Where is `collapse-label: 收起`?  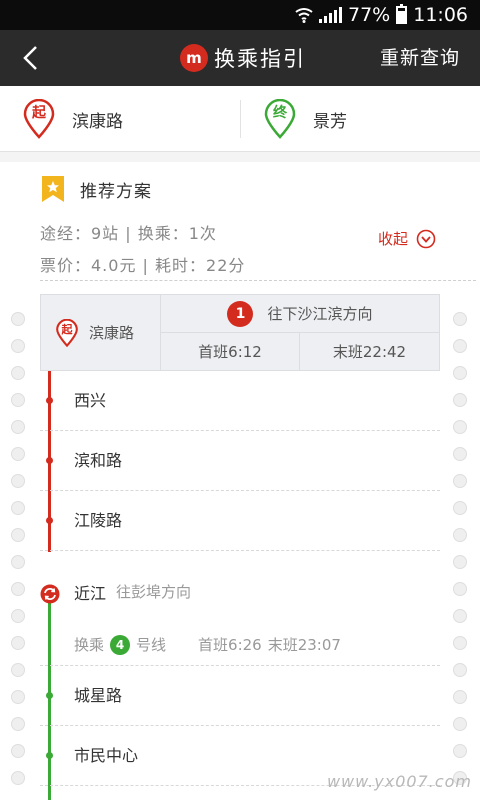 collapse-label: 收起 is located at coordinates (392, 239).